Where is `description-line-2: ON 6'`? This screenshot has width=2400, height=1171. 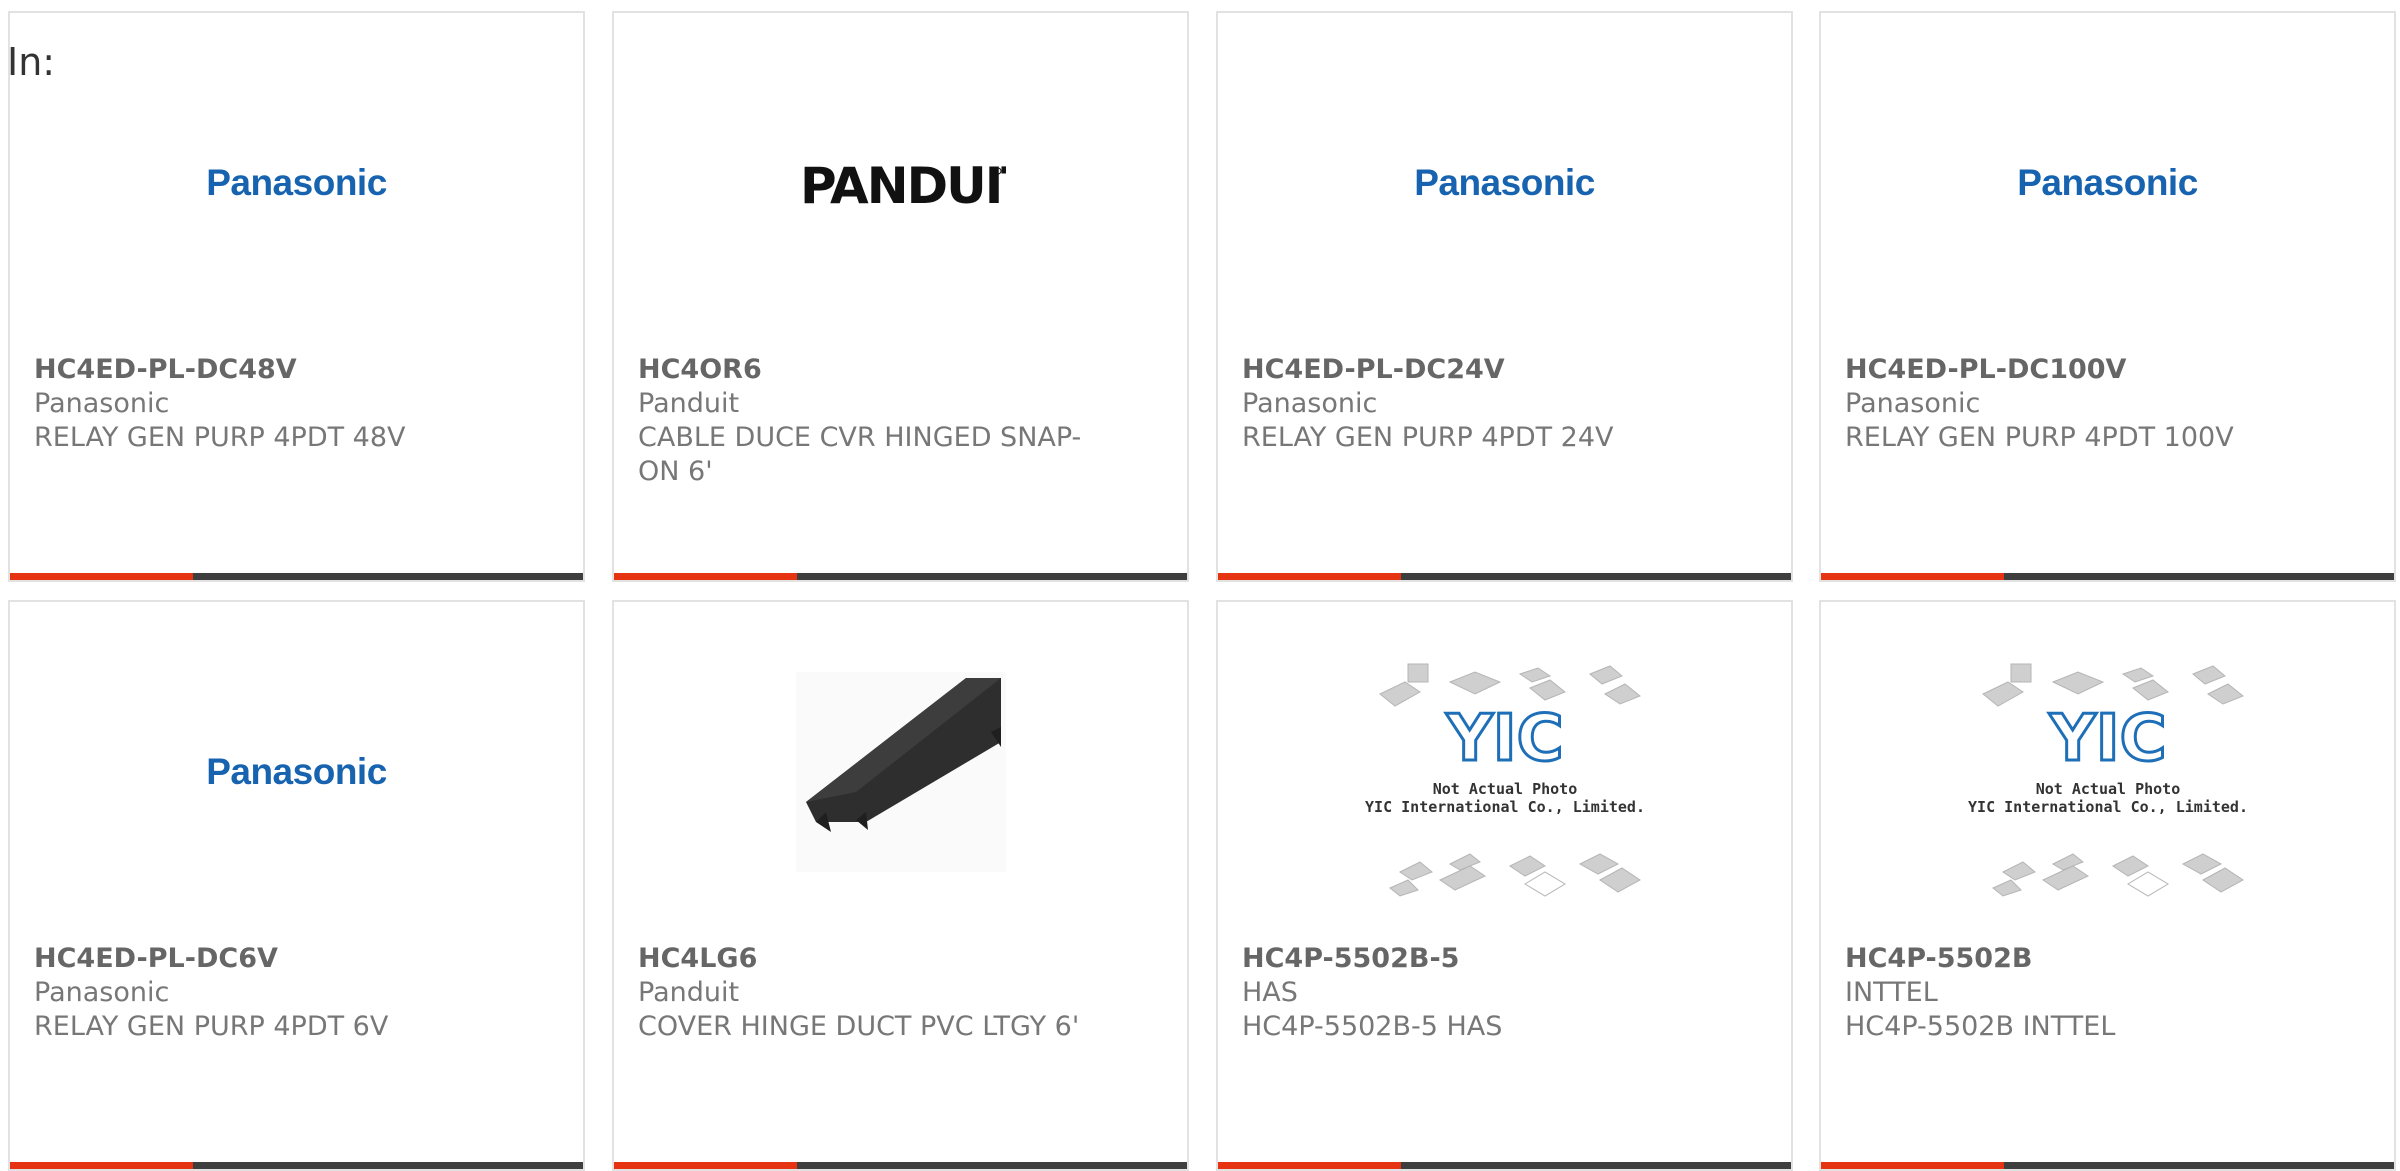
description-line-2: ON 6' is located at coordinates (675, 471).